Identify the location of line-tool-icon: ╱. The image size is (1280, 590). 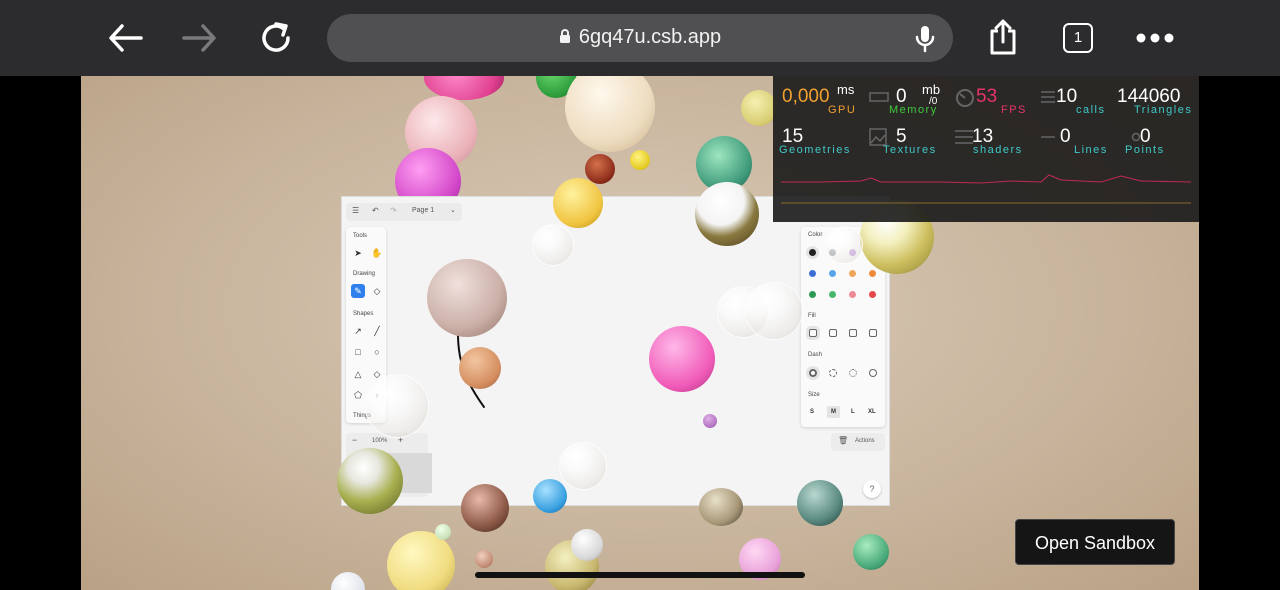
(377, 331).